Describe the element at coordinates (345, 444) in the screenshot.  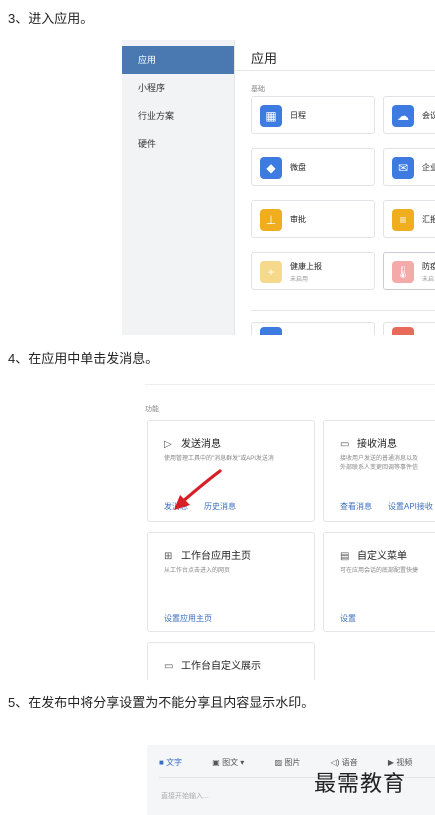
I see `chat-icon: ▭` at that location.